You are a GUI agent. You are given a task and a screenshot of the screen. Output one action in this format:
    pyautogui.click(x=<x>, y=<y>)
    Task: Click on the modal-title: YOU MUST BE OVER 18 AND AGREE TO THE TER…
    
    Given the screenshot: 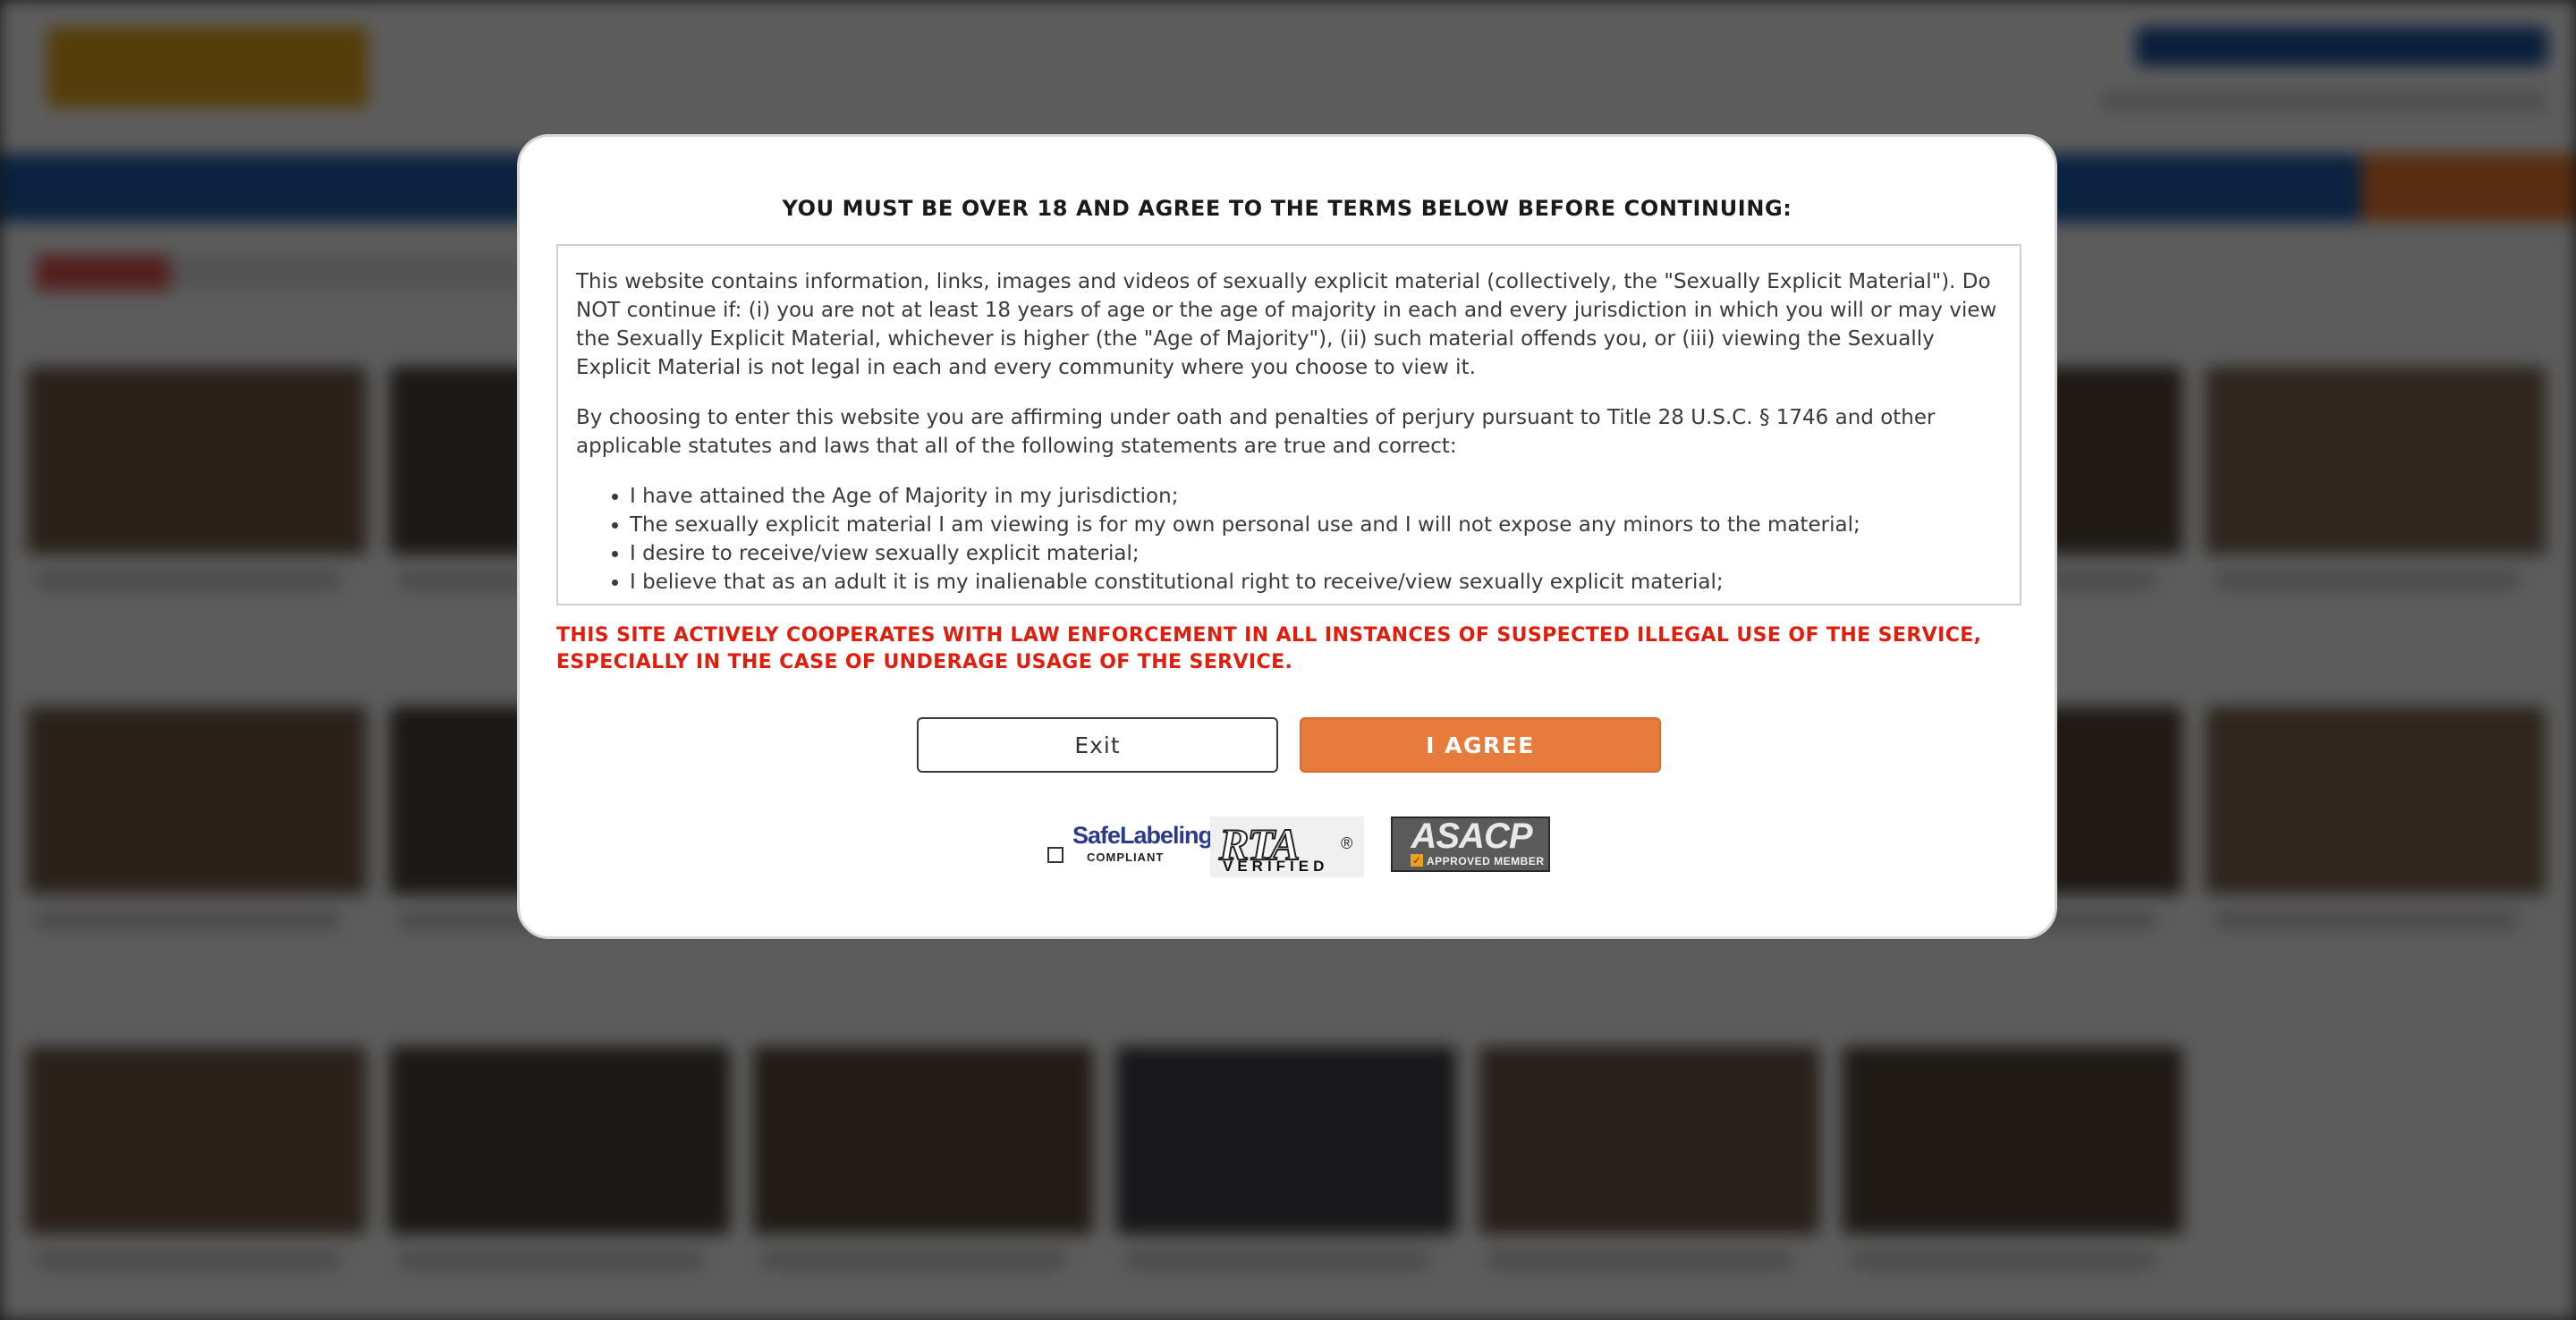 What is the action you would take?
    pyautogui.click(x=1287, y=208)
    